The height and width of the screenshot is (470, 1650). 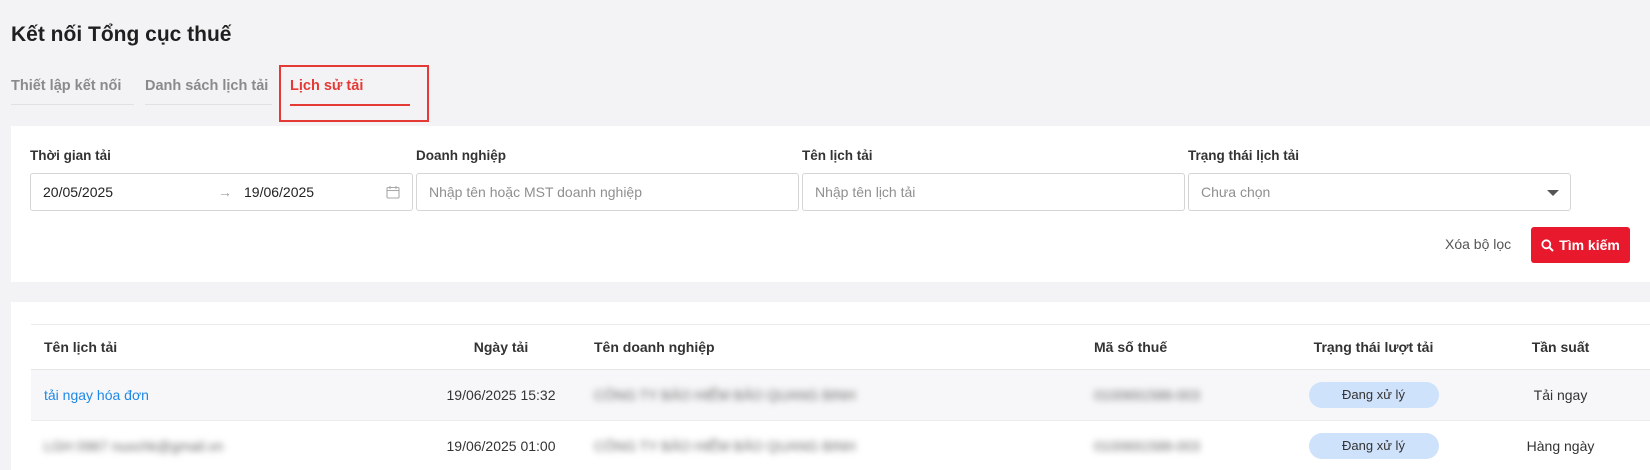 I want to click on schedule-name-link: tải ngay hóa đơn, so click(x=96, y=395).